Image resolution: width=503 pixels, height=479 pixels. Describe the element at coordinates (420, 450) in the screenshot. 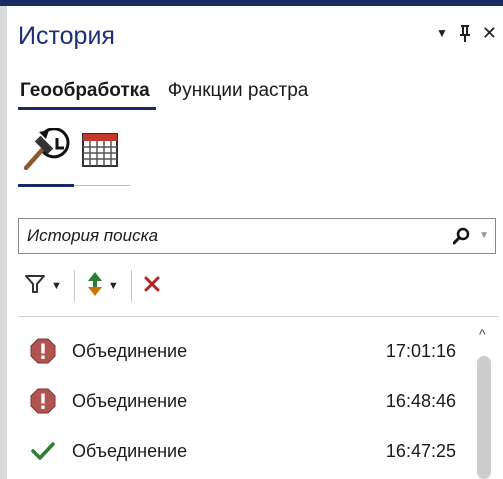

I see `history-item-time: 16:47:25` at that location.